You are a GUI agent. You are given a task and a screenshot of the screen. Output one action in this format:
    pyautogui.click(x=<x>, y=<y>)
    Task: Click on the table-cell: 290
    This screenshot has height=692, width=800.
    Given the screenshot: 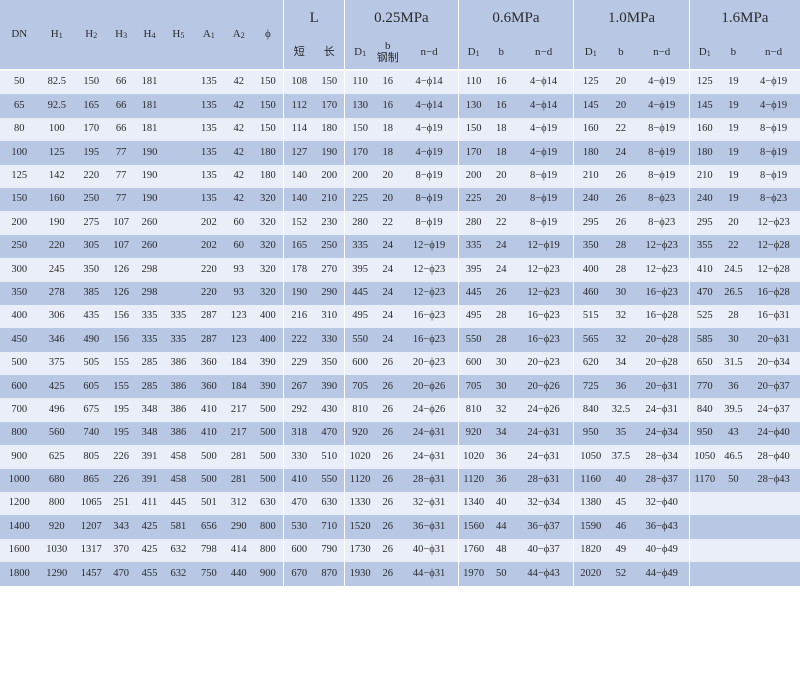 What is the action you would take?
    pyautogui.click(x=239, y=527)
    